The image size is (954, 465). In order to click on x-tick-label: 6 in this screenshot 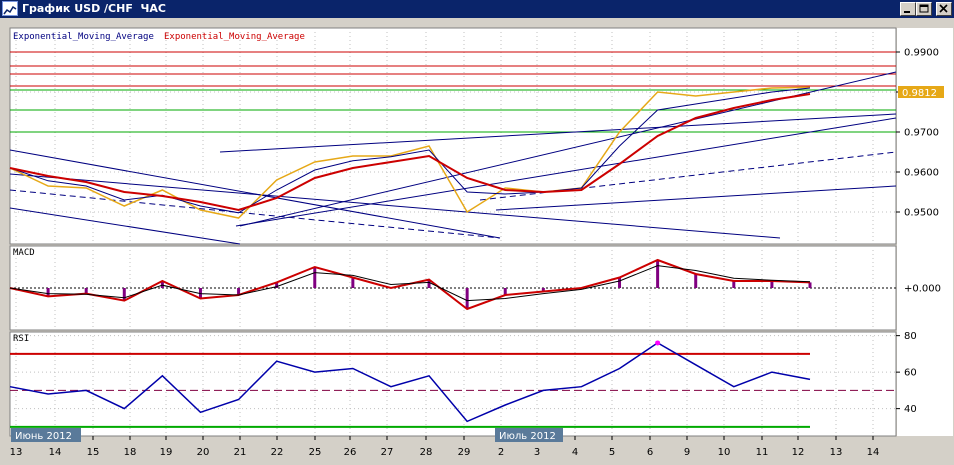, I will do `click(650, 452)`.